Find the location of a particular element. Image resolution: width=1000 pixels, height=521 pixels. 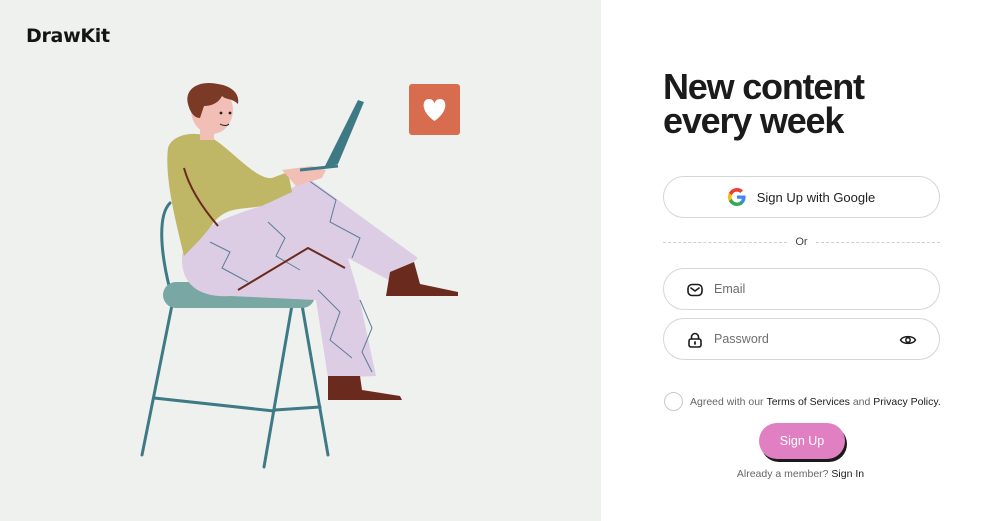

email-input is located at coordinates (804, 289).